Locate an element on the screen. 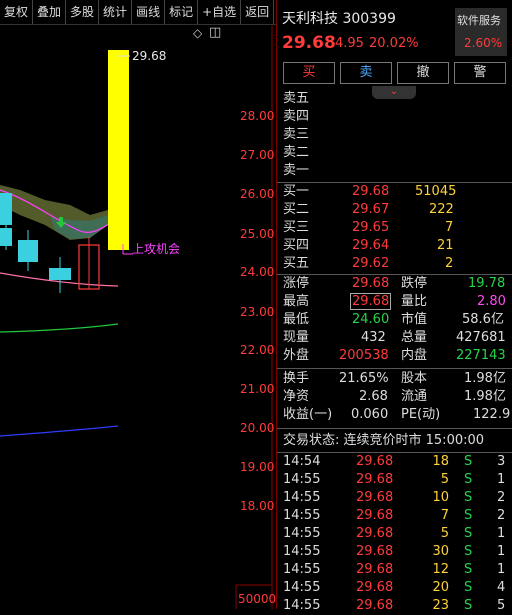 The image size is (512, 615). price-label: 21.00 is located at coordinates (257, 389).